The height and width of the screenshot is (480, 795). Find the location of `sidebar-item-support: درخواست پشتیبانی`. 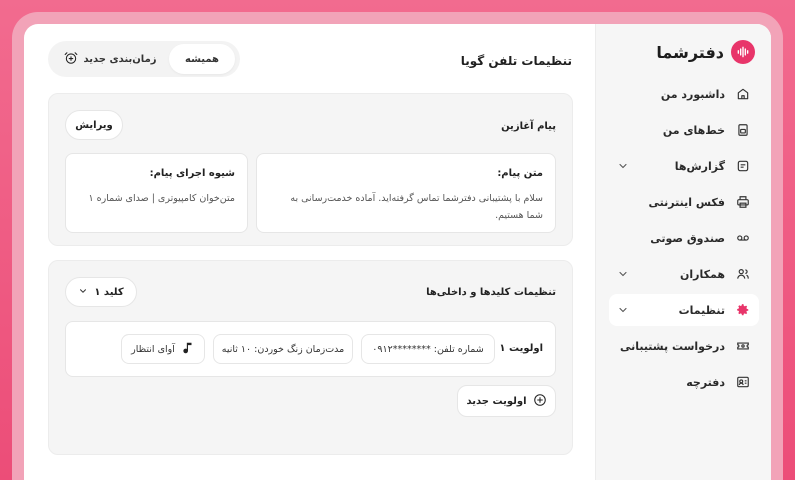

sidebar-item-support: درخواست پشتیبانی is located at coordinates (684, 346).